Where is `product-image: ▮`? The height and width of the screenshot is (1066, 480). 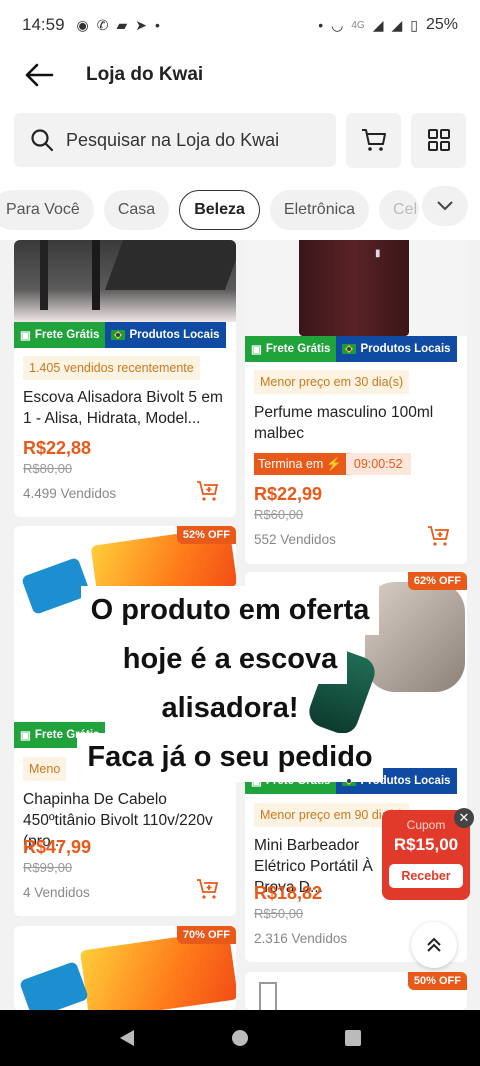 product-image: ▮ is located at coordinates (356, 288).